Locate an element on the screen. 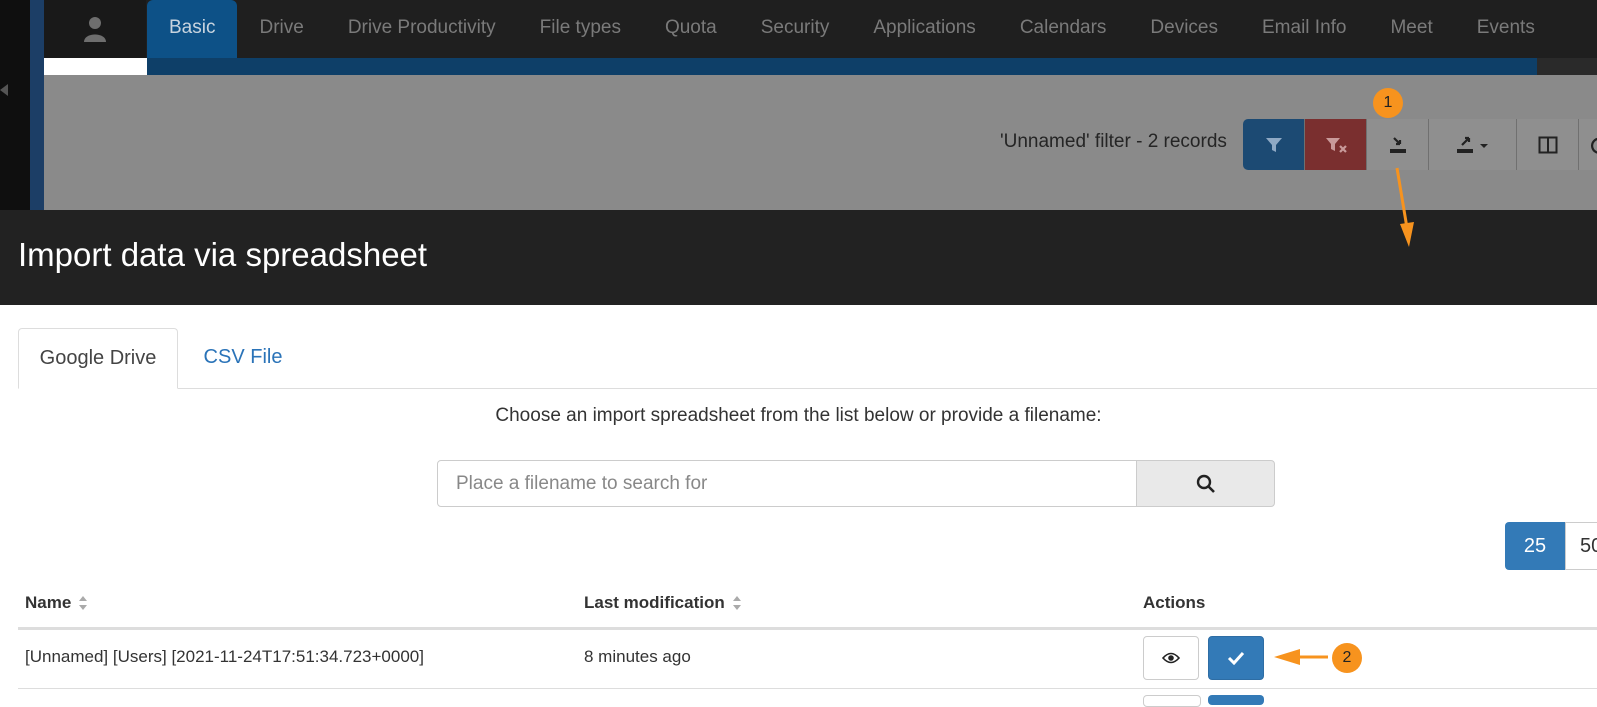 The image size is (1597, 707). tab-drive: Drive is located at coordinates (281, 29).